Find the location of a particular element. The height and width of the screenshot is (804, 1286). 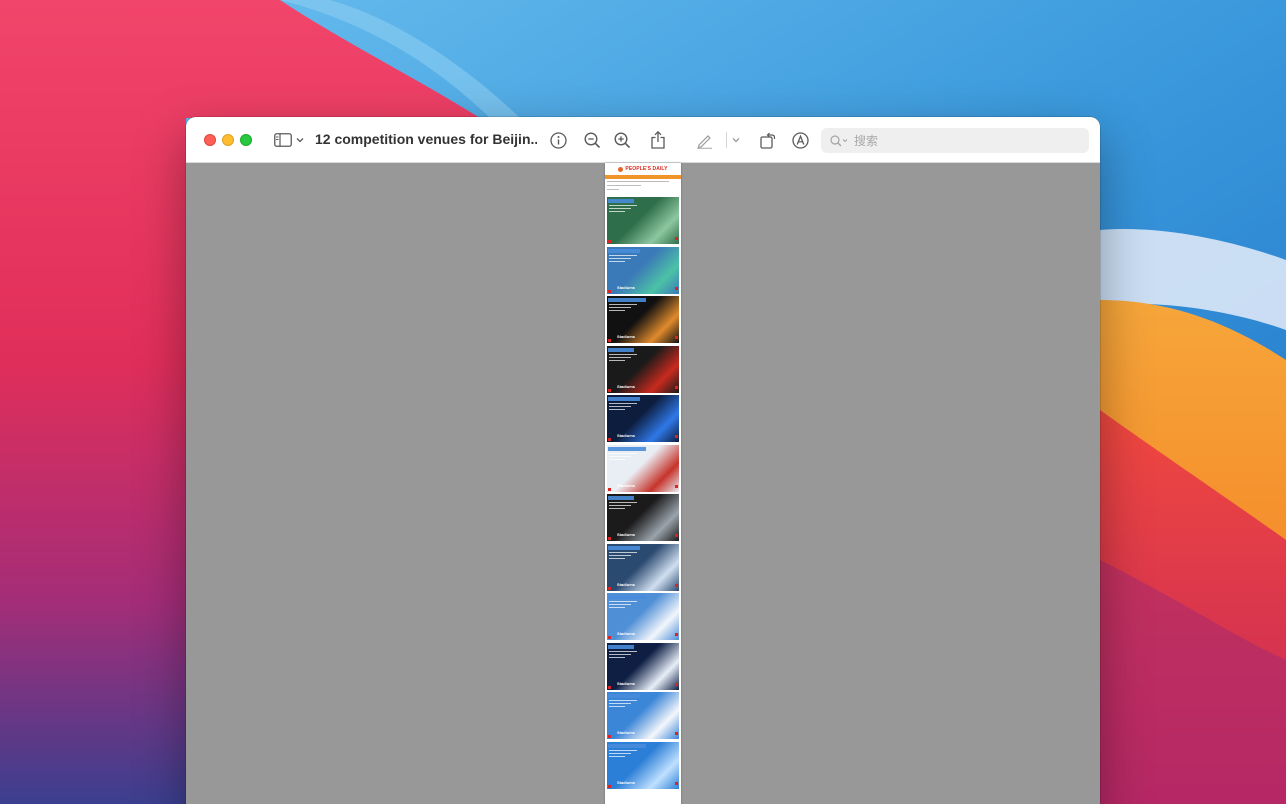

page-intro-text is located at coordinates (643, 188).